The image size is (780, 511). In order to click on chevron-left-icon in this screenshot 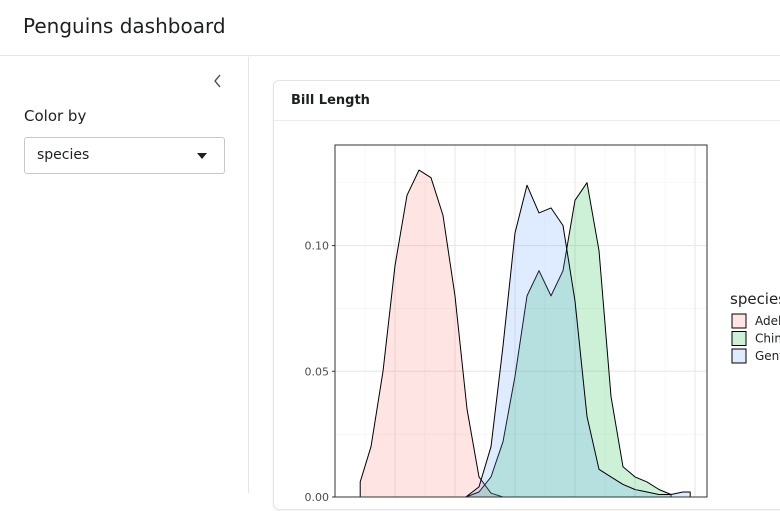, I will do `click(217, 81)`.